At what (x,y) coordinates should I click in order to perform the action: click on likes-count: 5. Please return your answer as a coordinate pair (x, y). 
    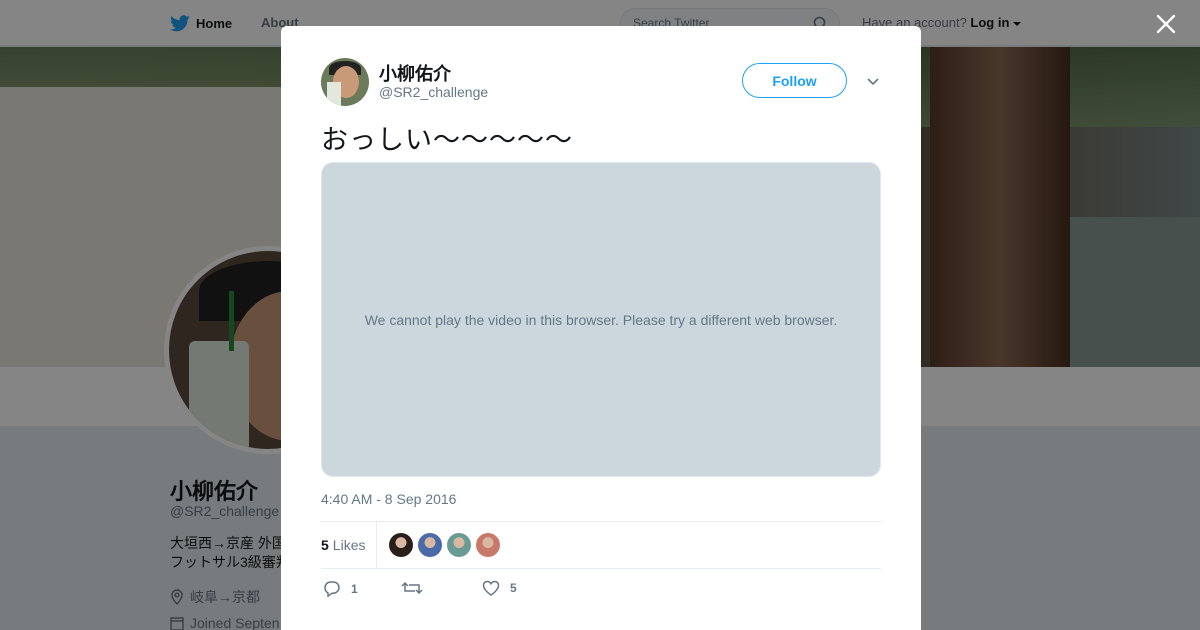
    Looking at the image, I should click on (325, 545).